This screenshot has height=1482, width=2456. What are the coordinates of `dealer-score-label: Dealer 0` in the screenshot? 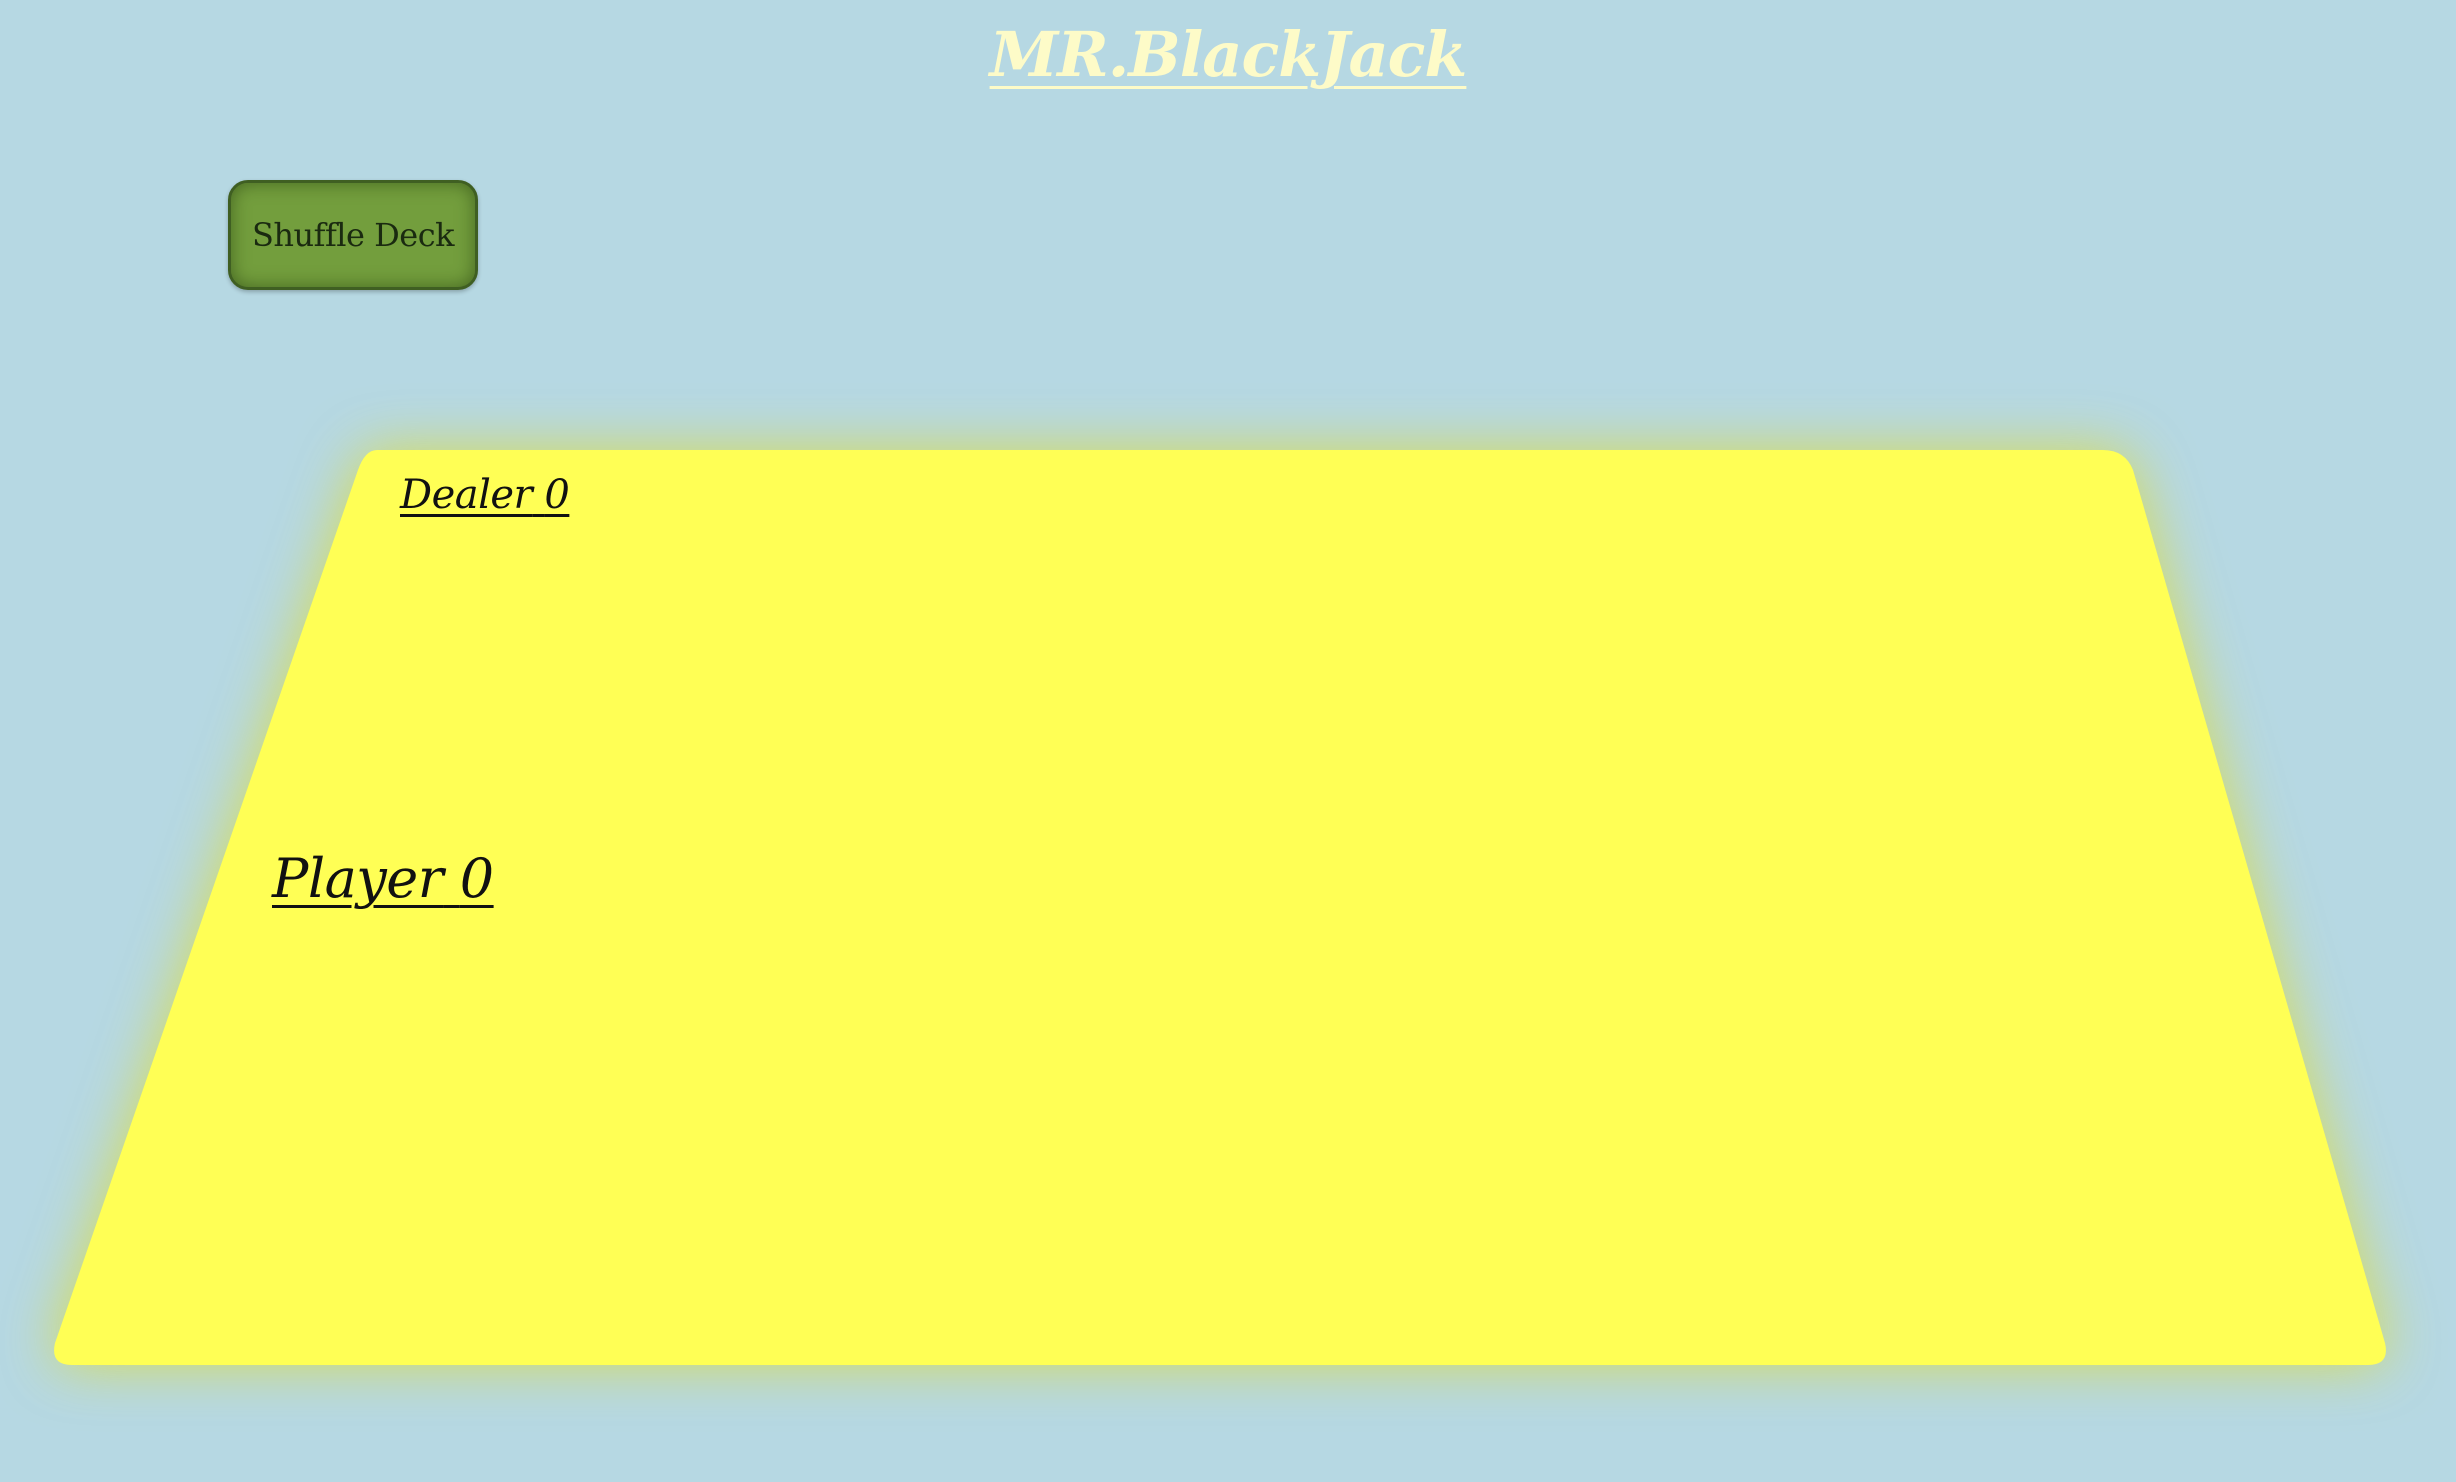 It's located at (485, 495).